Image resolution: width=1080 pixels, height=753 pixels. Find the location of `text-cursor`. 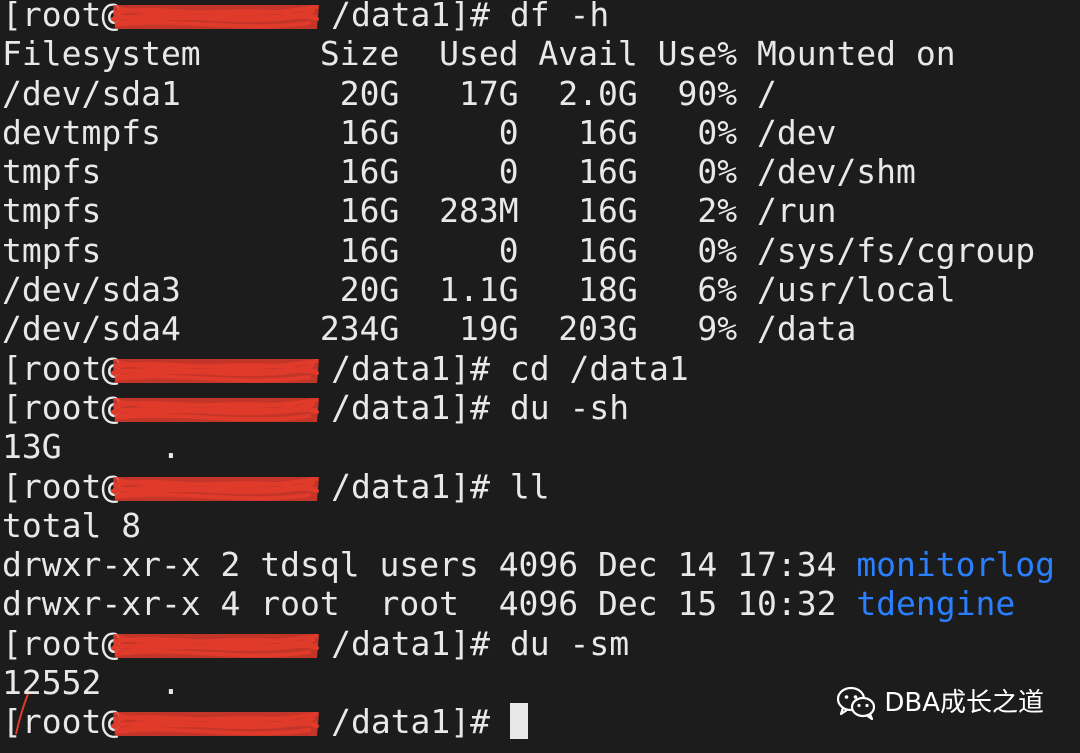

text-cursor is located at coordinates (518, 721).